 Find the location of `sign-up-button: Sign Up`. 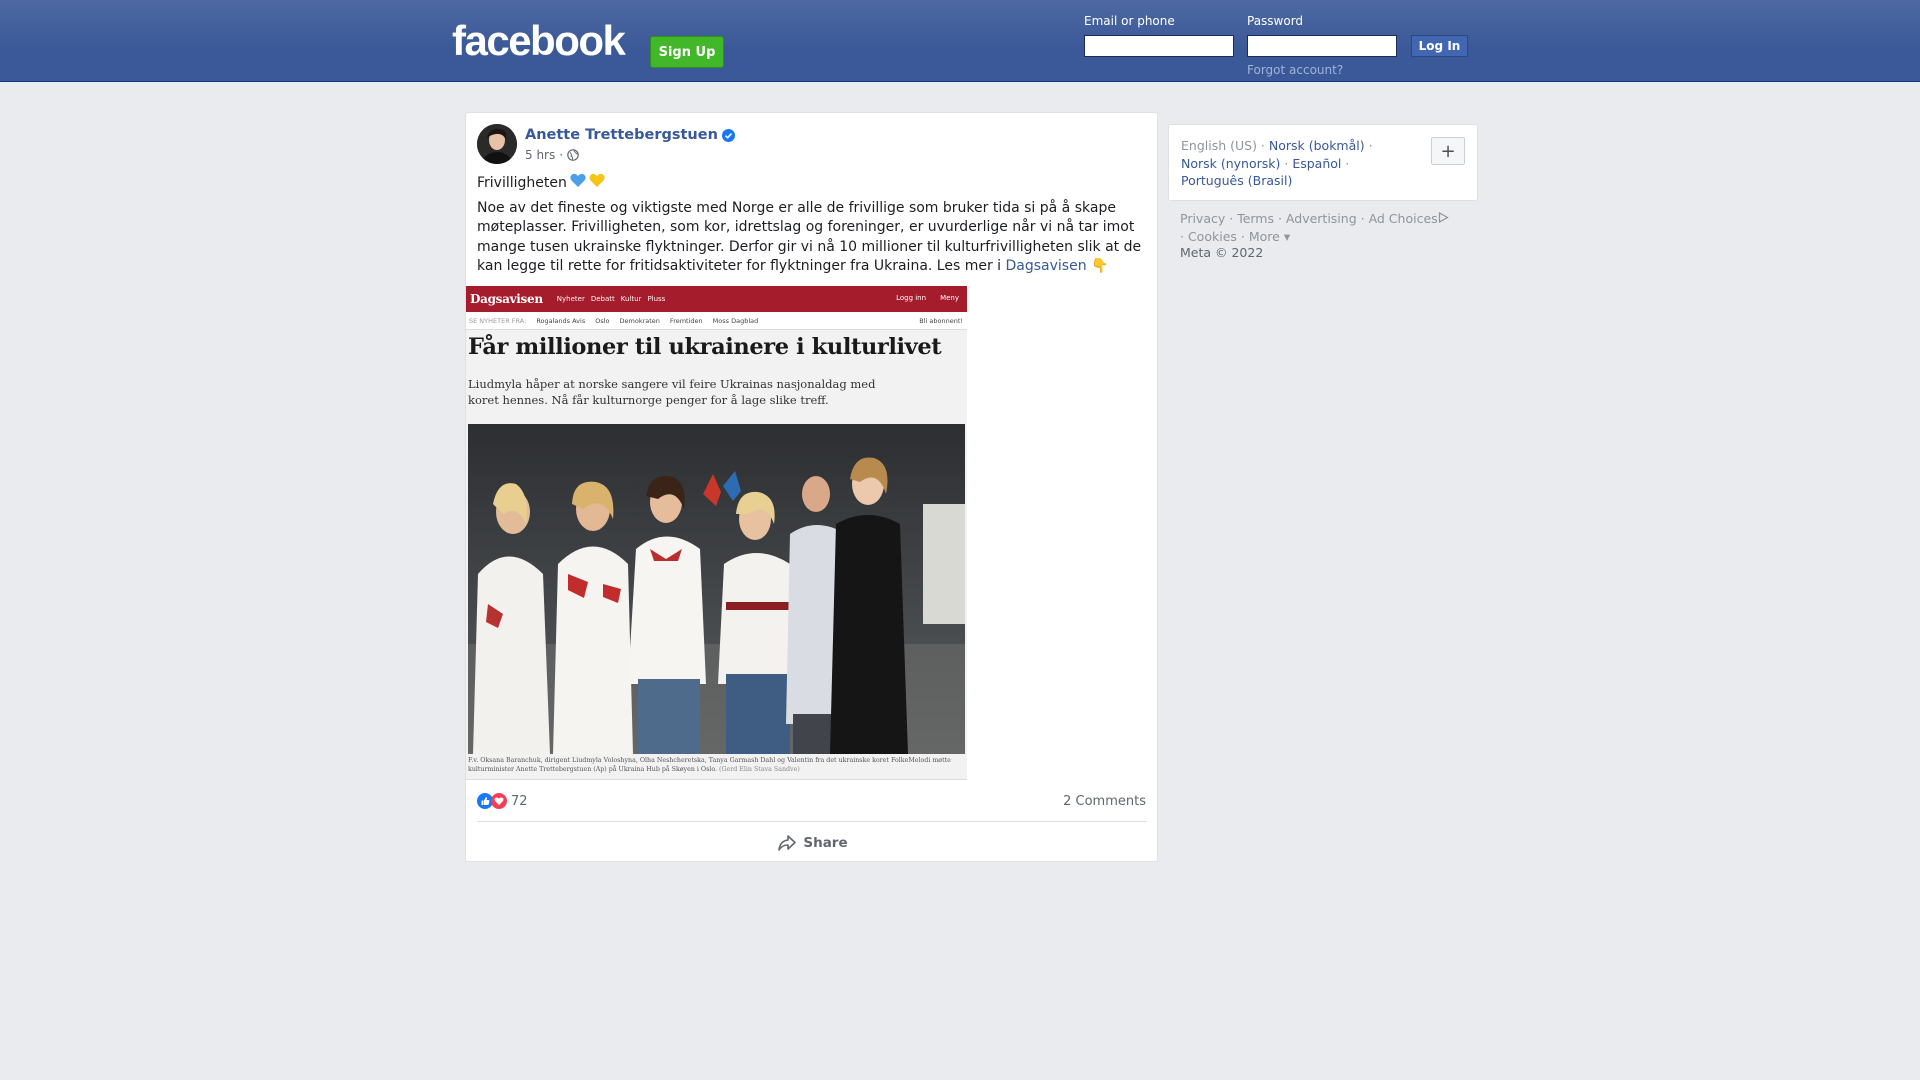

sign-up-button: Sign Up is located at coordinates (687, 52).